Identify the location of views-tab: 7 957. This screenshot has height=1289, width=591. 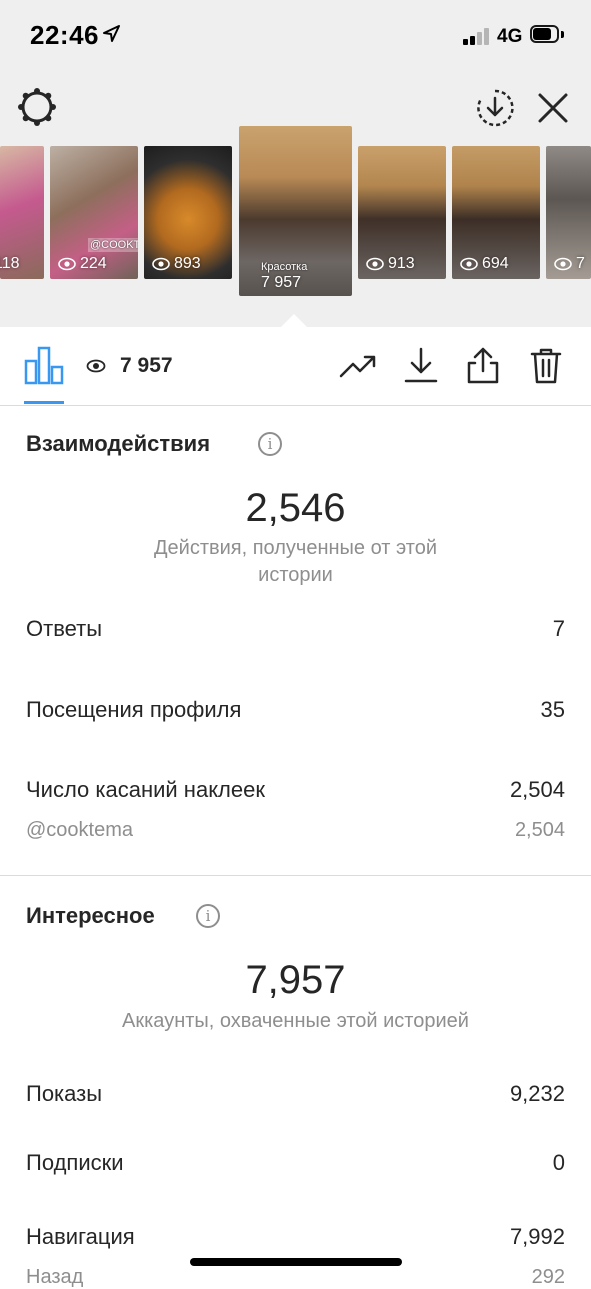
(129, 366).